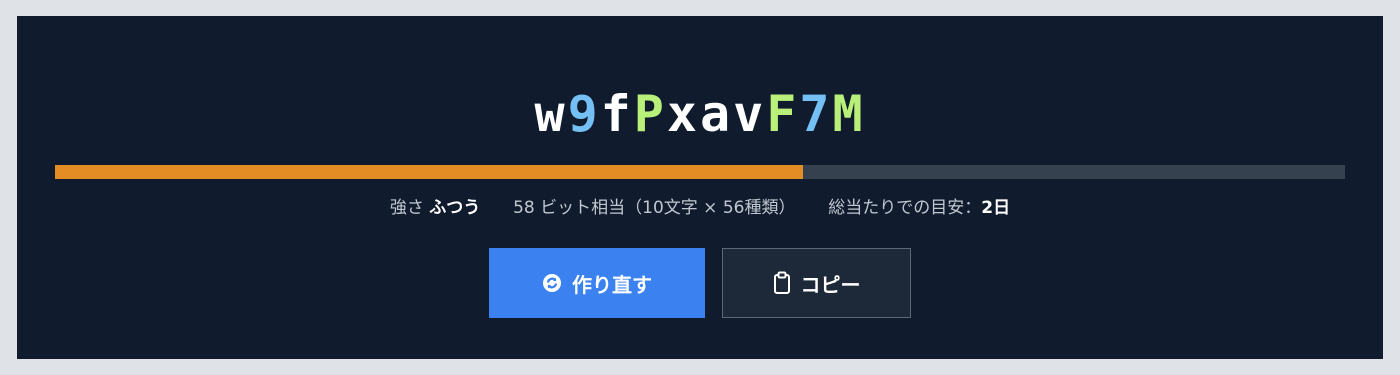 Image resolution: width=1400 pixels, height=375 pixels. What do you see at coordinates (455, 208) in the screenshot?
I see `strength-value: ふつう` at bounding box center [455, 208].